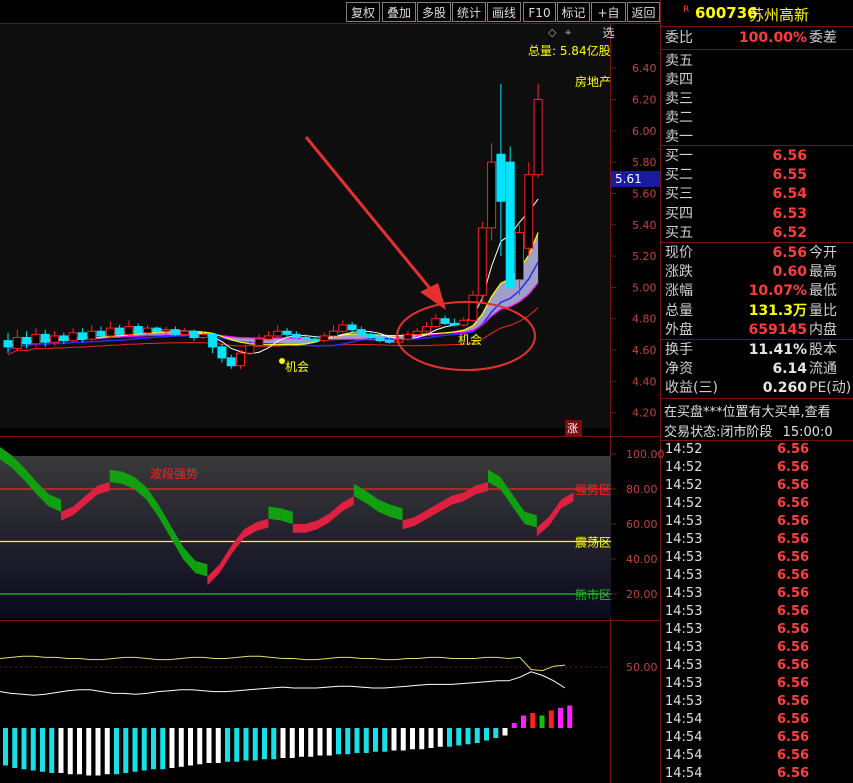 The width and height of the screenshot is (853, 783). Describe the element at coordinates (759, 233) in the screenshot. I see `buy-level-row: 买五 6.52` at that location.